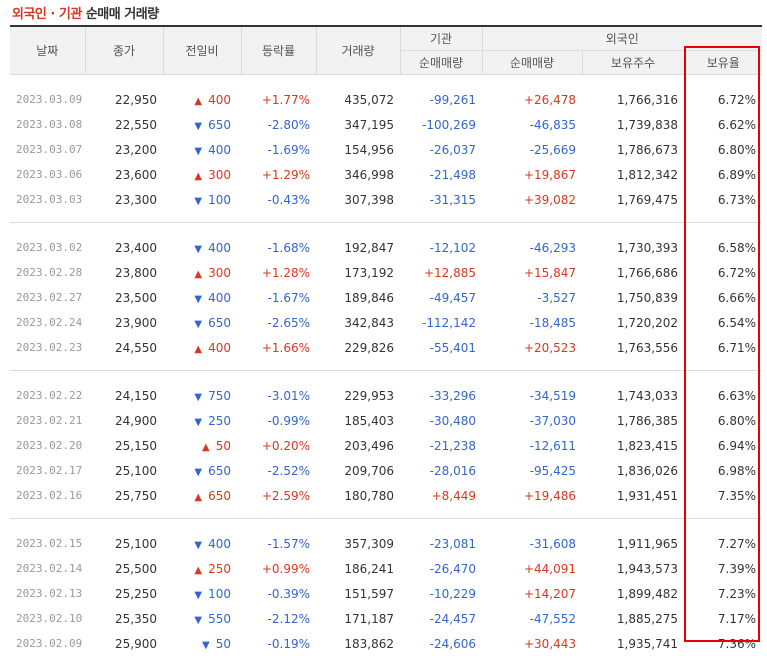 The width and height of the screenshot is (767, 656). I want to click on close-cell: 24,900, so click(124, 420).